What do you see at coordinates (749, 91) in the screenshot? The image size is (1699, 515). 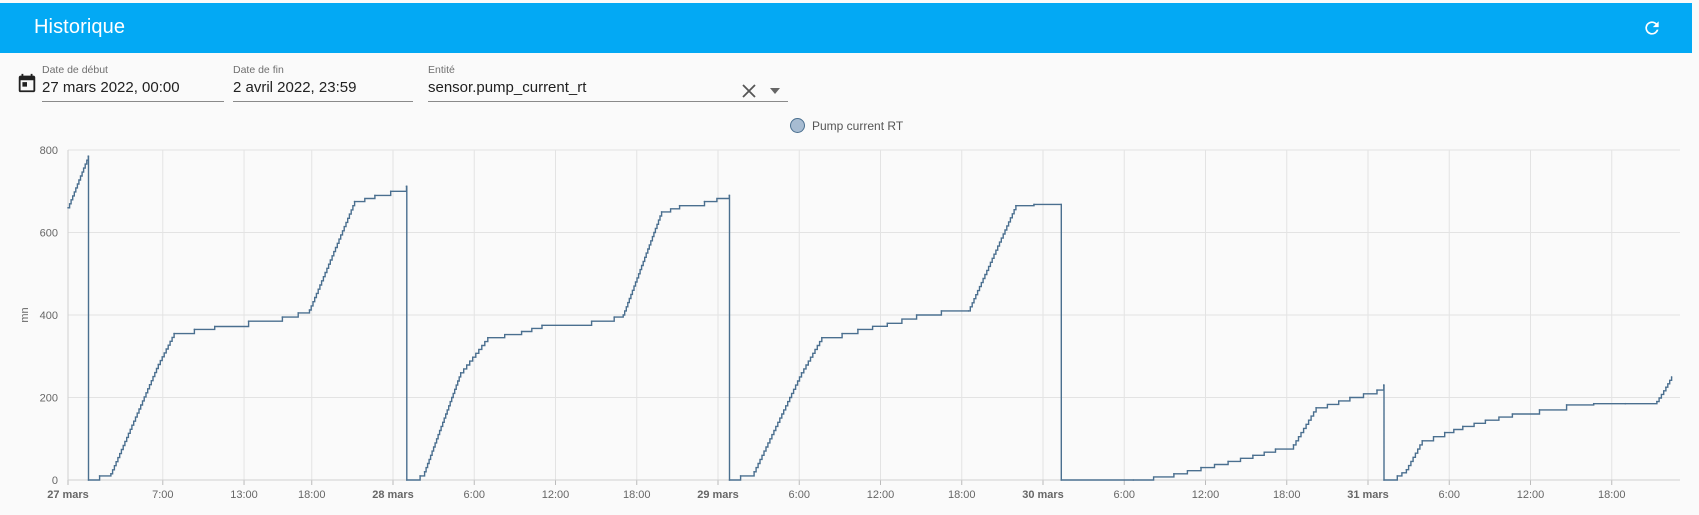 I see `close-icon` at bounding box center [749, 91].